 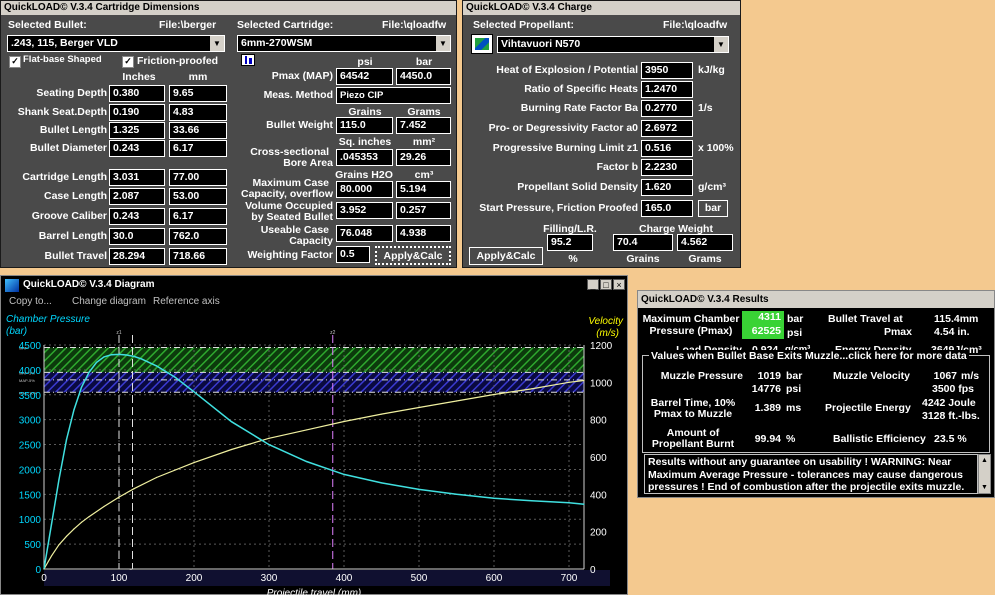 I want to click on propellant-picture-icon, so click(x=482, y=44).